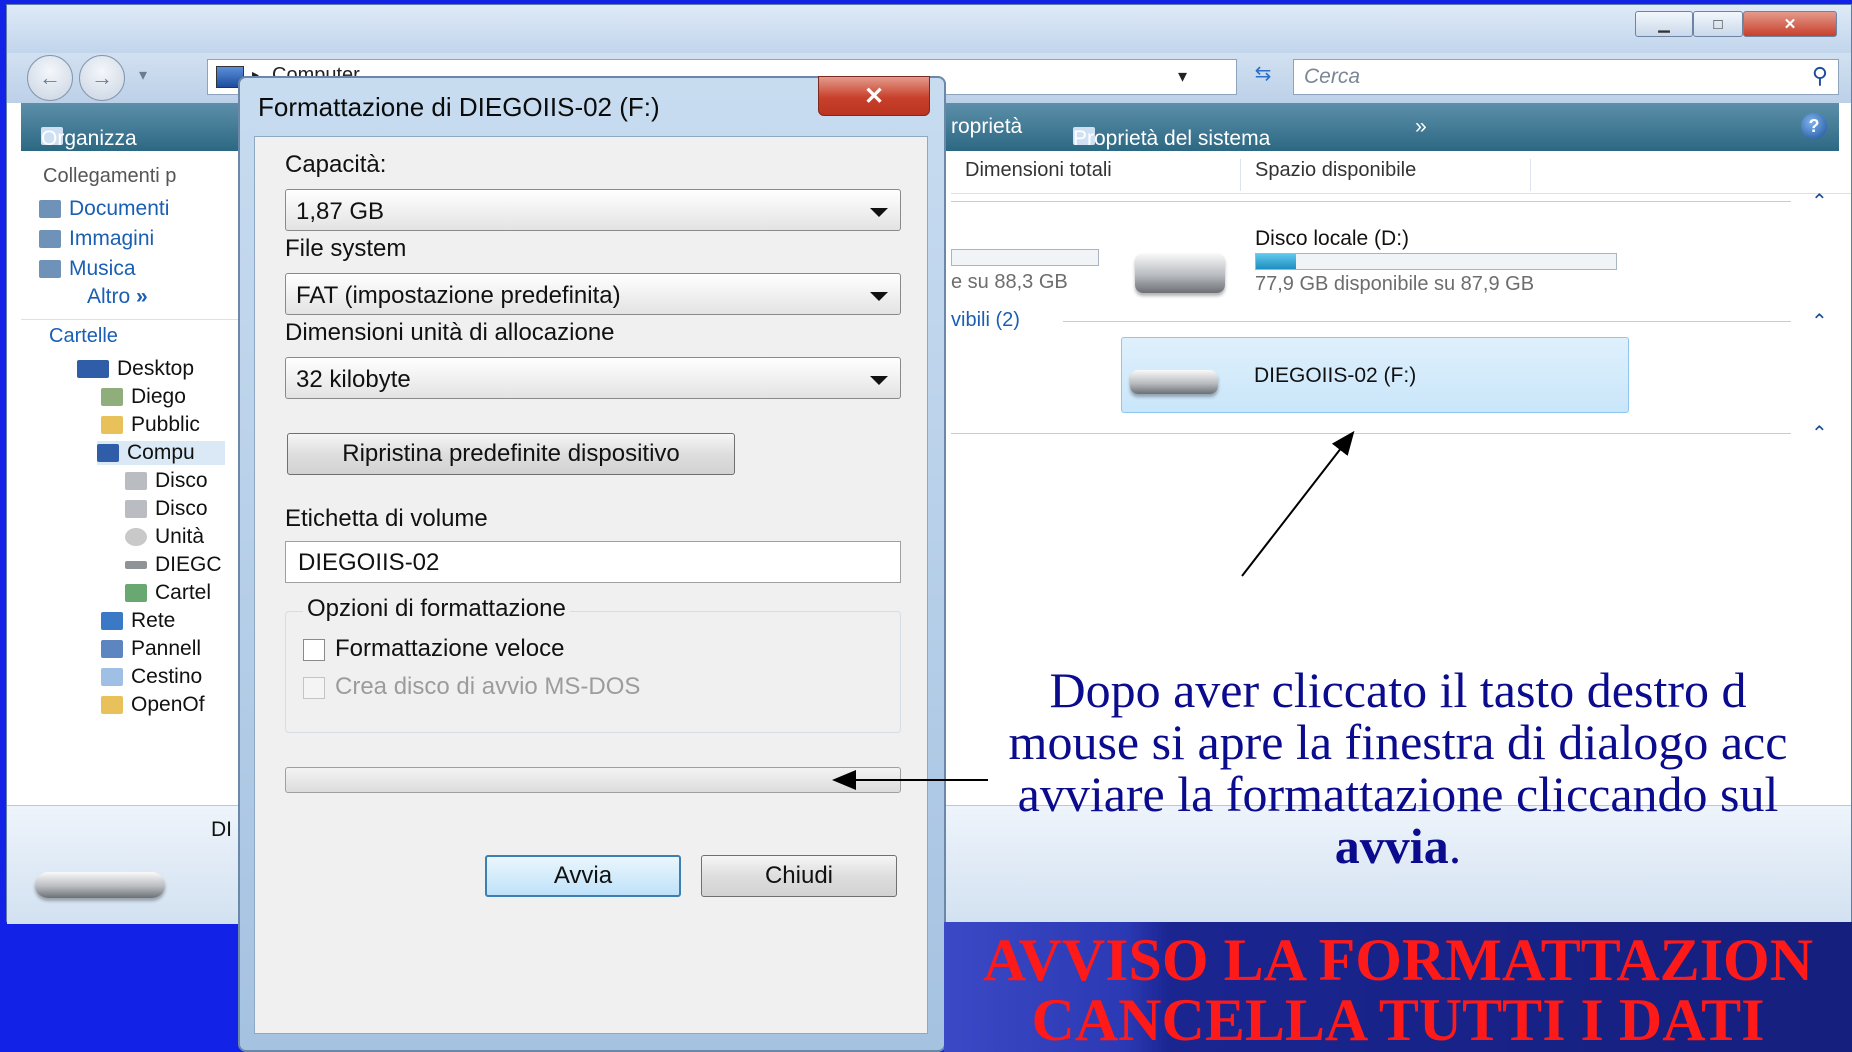  I want to click on warning-line-1: AVVISO LA FORMATTAZION, so click(1398, 960).